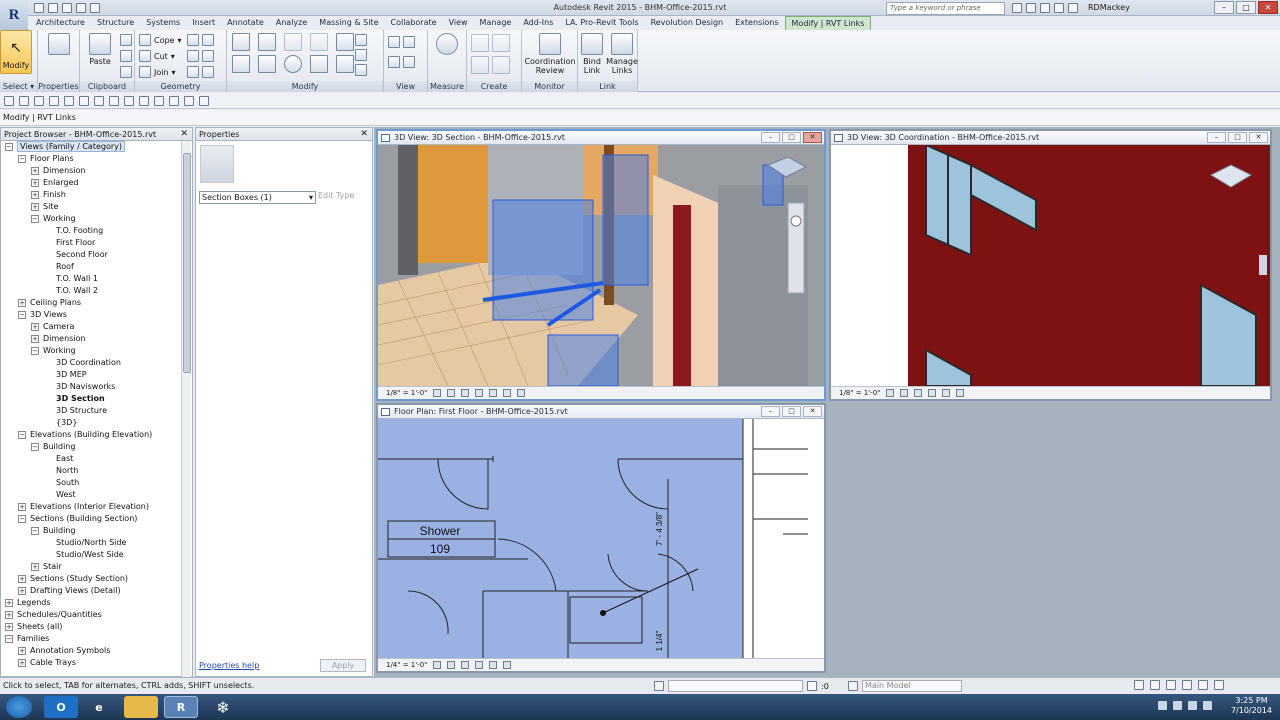 The height and width of the screenshot is (720, 1280). Describe the element at coordinates (1251, 706) in the screenshot. I see `system-clock: 3:25 PM 7/10/2014` at that location.